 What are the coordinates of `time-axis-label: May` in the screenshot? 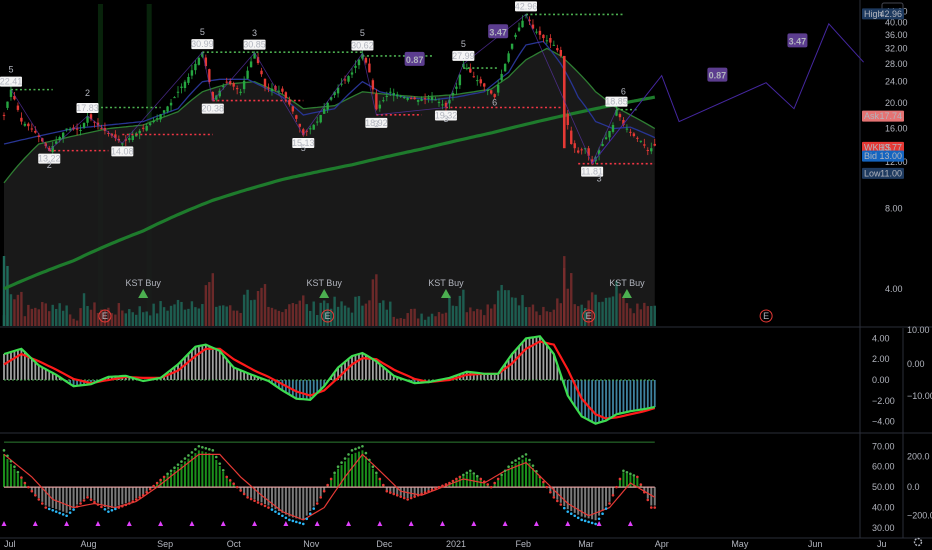 It's located at (740, 544).